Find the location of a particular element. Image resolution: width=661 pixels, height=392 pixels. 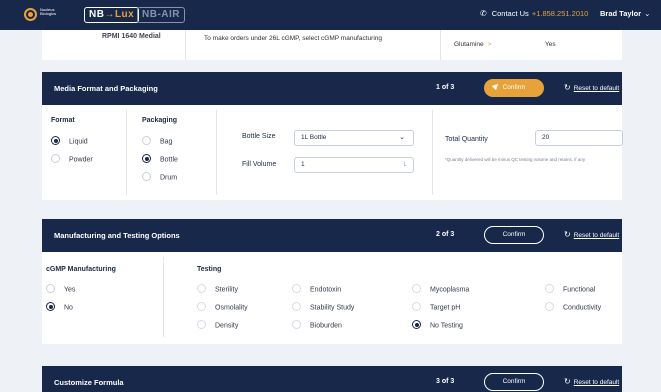

step-indicator: 1 of 3 is located at coordinates (445, 87).